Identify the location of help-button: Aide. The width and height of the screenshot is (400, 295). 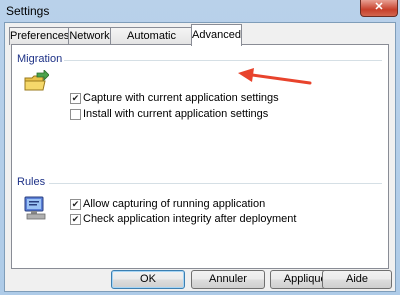
(357, 279).